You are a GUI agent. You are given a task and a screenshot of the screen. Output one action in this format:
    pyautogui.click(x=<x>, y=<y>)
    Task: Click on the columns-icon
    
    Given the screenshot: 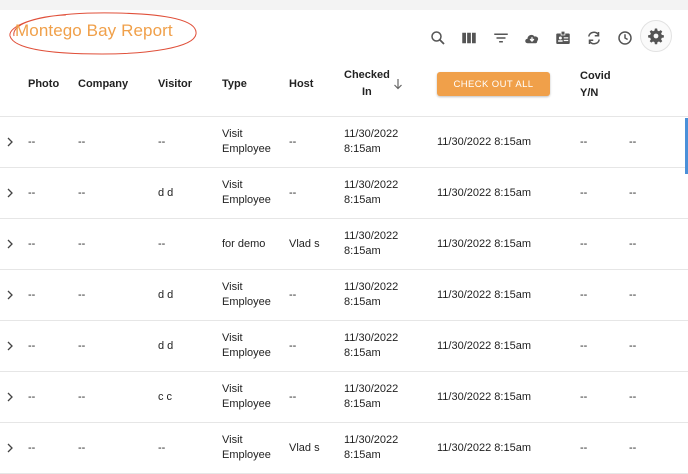 What is the action you would take?
    pyautogui.click(x=469, y=38)
    